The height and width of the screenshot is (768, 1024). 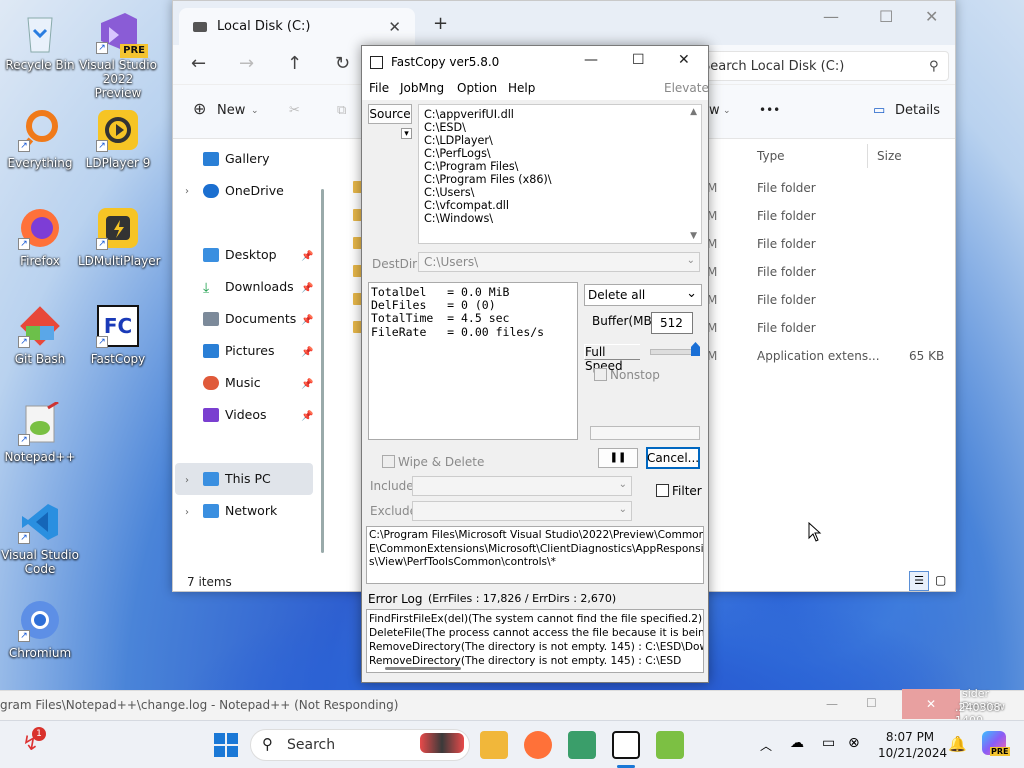 I want to click on exclude-input: ⌄, so click(x=522, y=511).